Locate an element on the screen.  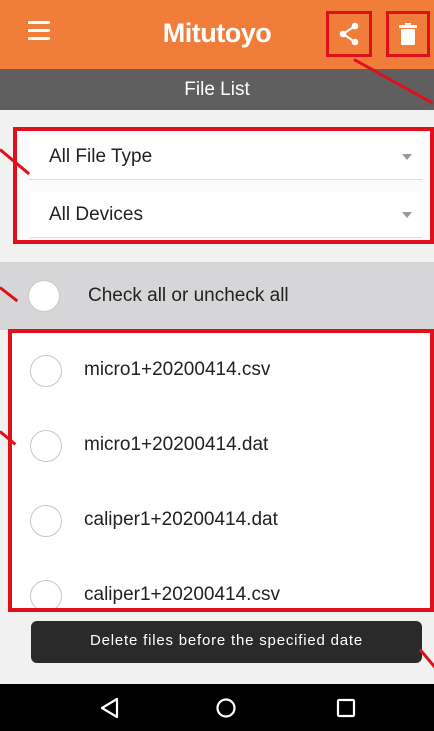
file-type-value: All File Type is located at coordinates (101, 156).